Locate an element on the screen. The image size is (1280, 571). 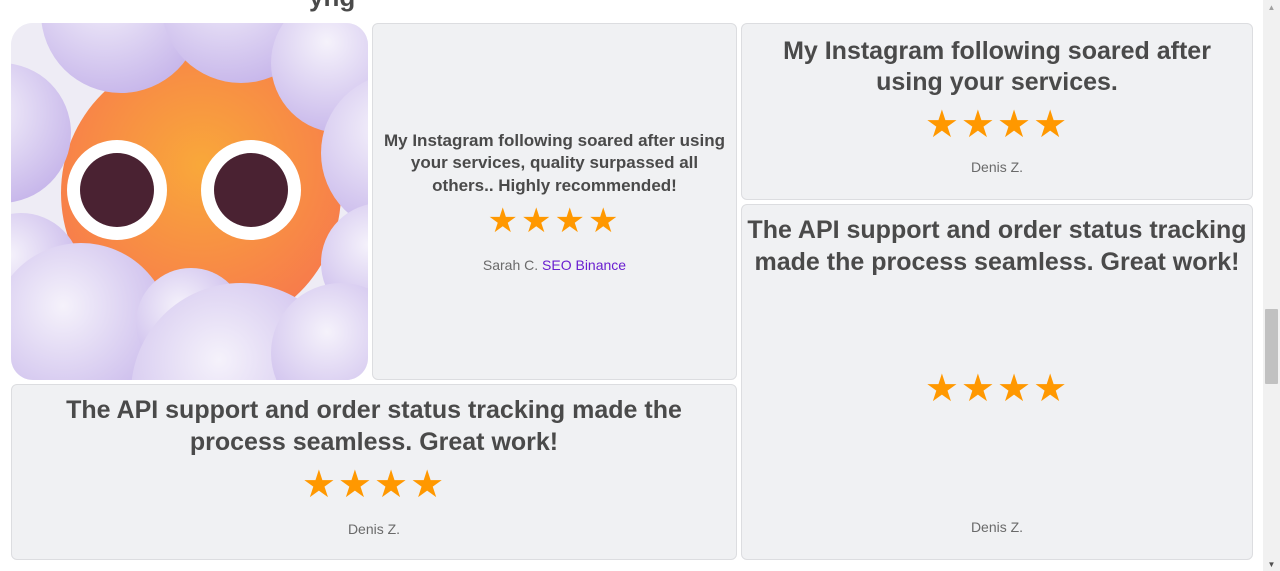
author-name: Sarah C. is located at coordinates (510, 265).